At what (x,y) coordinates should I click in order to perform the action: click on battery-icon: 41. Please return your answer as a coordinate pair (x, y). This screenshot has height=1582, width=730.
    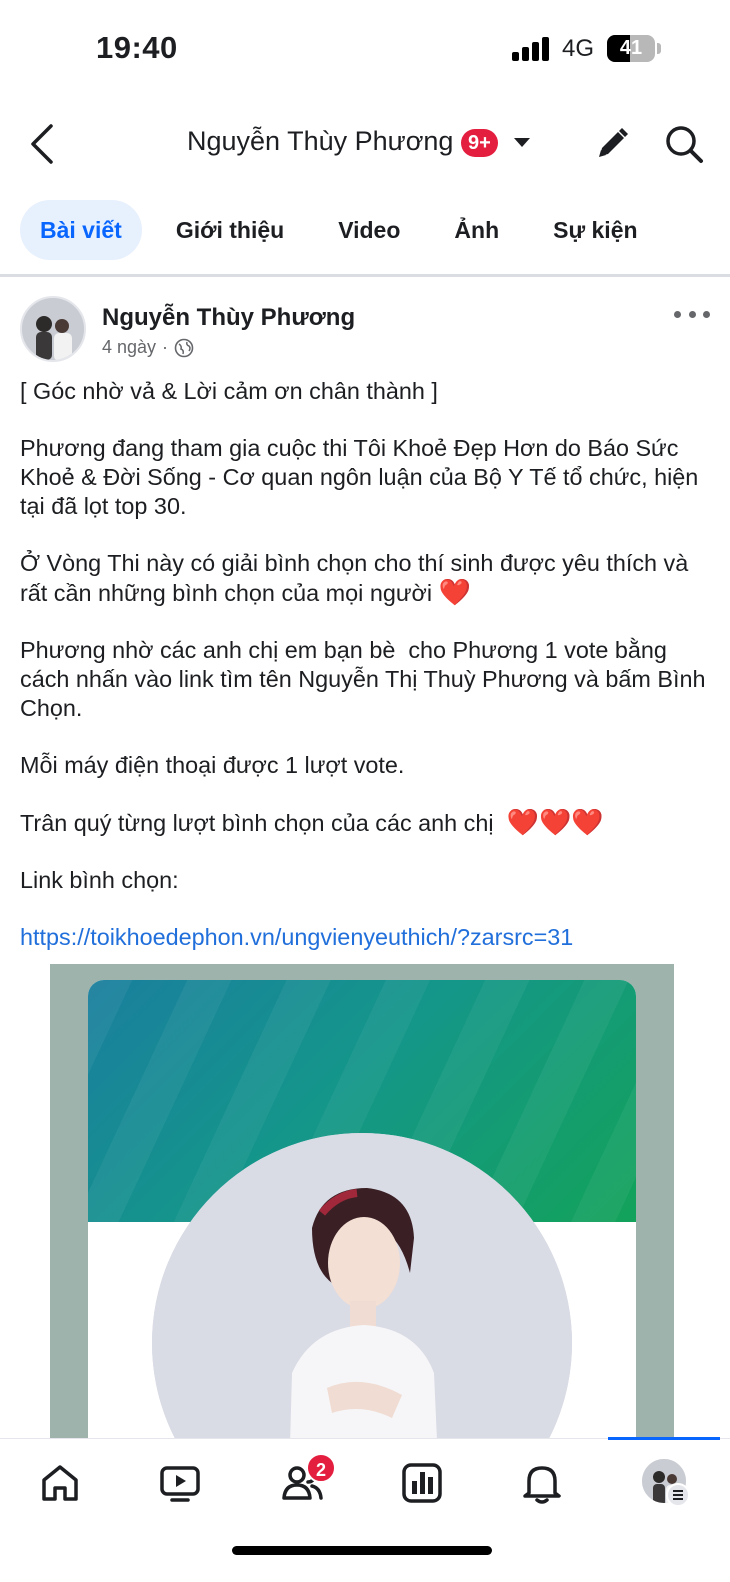
    Looking at the image, I should click on (631, 48).